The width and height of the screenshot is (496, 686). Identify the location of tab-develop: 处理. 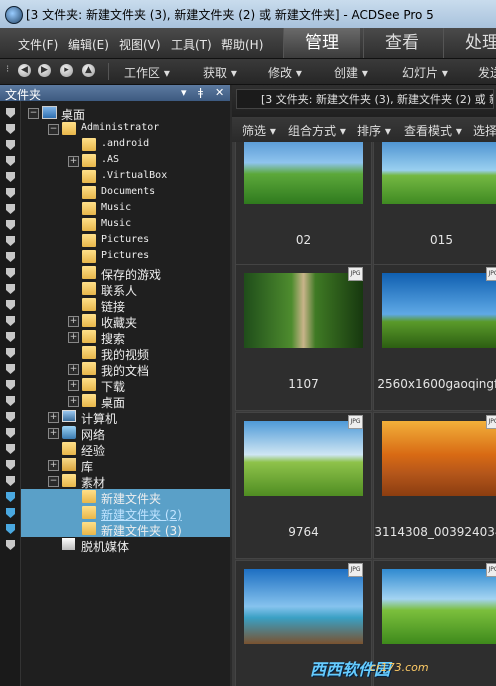
(469, 43).